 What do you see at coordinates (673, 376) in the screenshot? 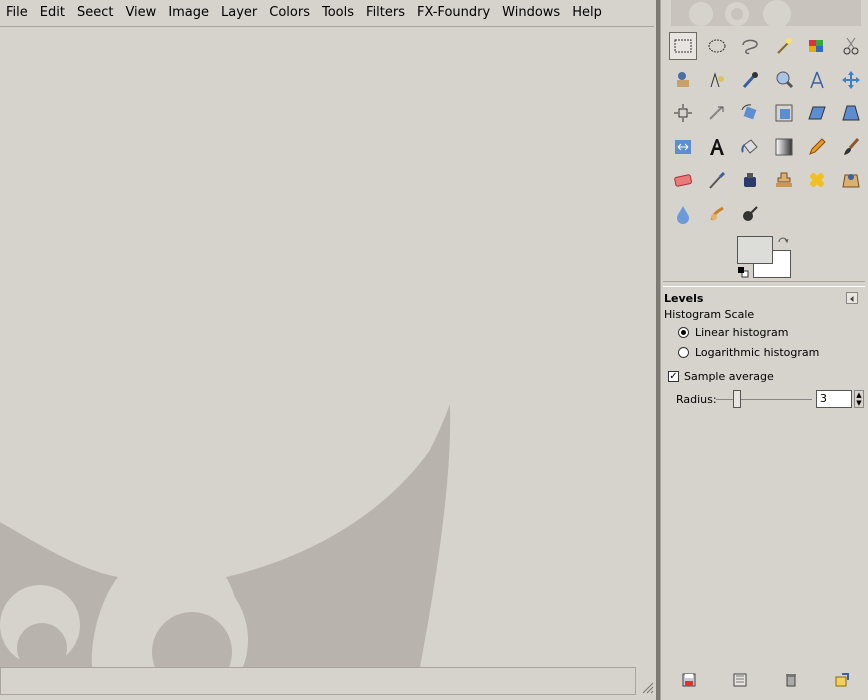
I see `sample-average-checkbox: ✓` at bounding box center [673, 376].